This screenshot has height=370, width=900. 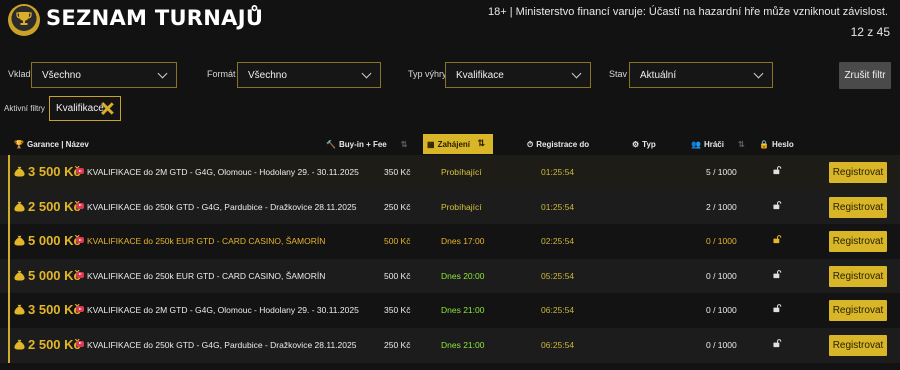 I want to click on row-garance: 3 500 Kč, so click(x=54, y=171).